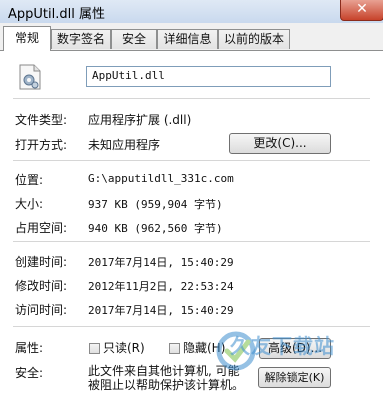 The width and height of the screenshot is (383, 393). I want to click on size-on-disk-label: 占用空间:, so click(41, 228).